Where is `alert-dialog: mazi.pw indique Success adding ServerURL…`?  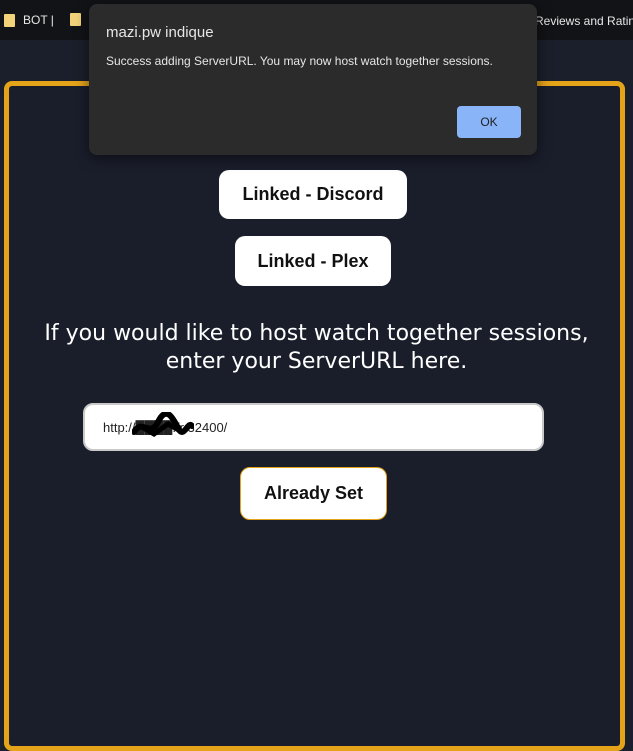
alert-dialog: mazi.pw indique Success adding ServerURL… is located at coordinates (313, 79).